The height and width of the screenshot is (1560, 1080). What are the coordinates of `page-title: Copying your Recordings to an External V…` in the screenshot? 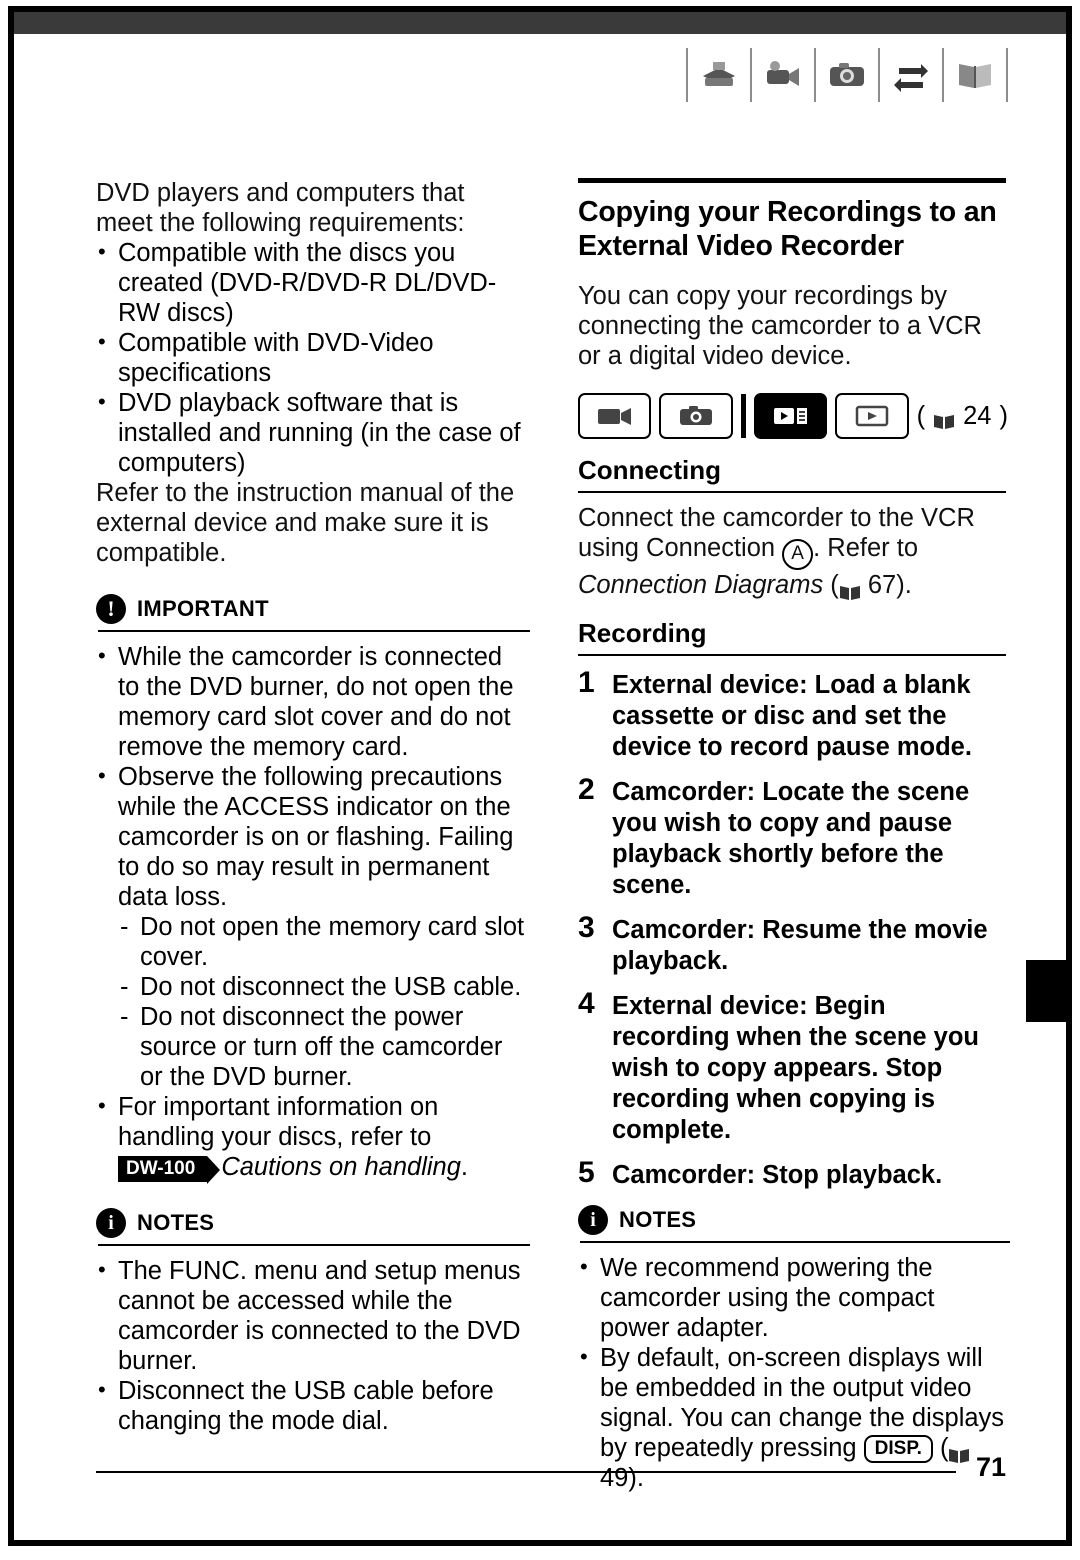 It's located at (787, 229).